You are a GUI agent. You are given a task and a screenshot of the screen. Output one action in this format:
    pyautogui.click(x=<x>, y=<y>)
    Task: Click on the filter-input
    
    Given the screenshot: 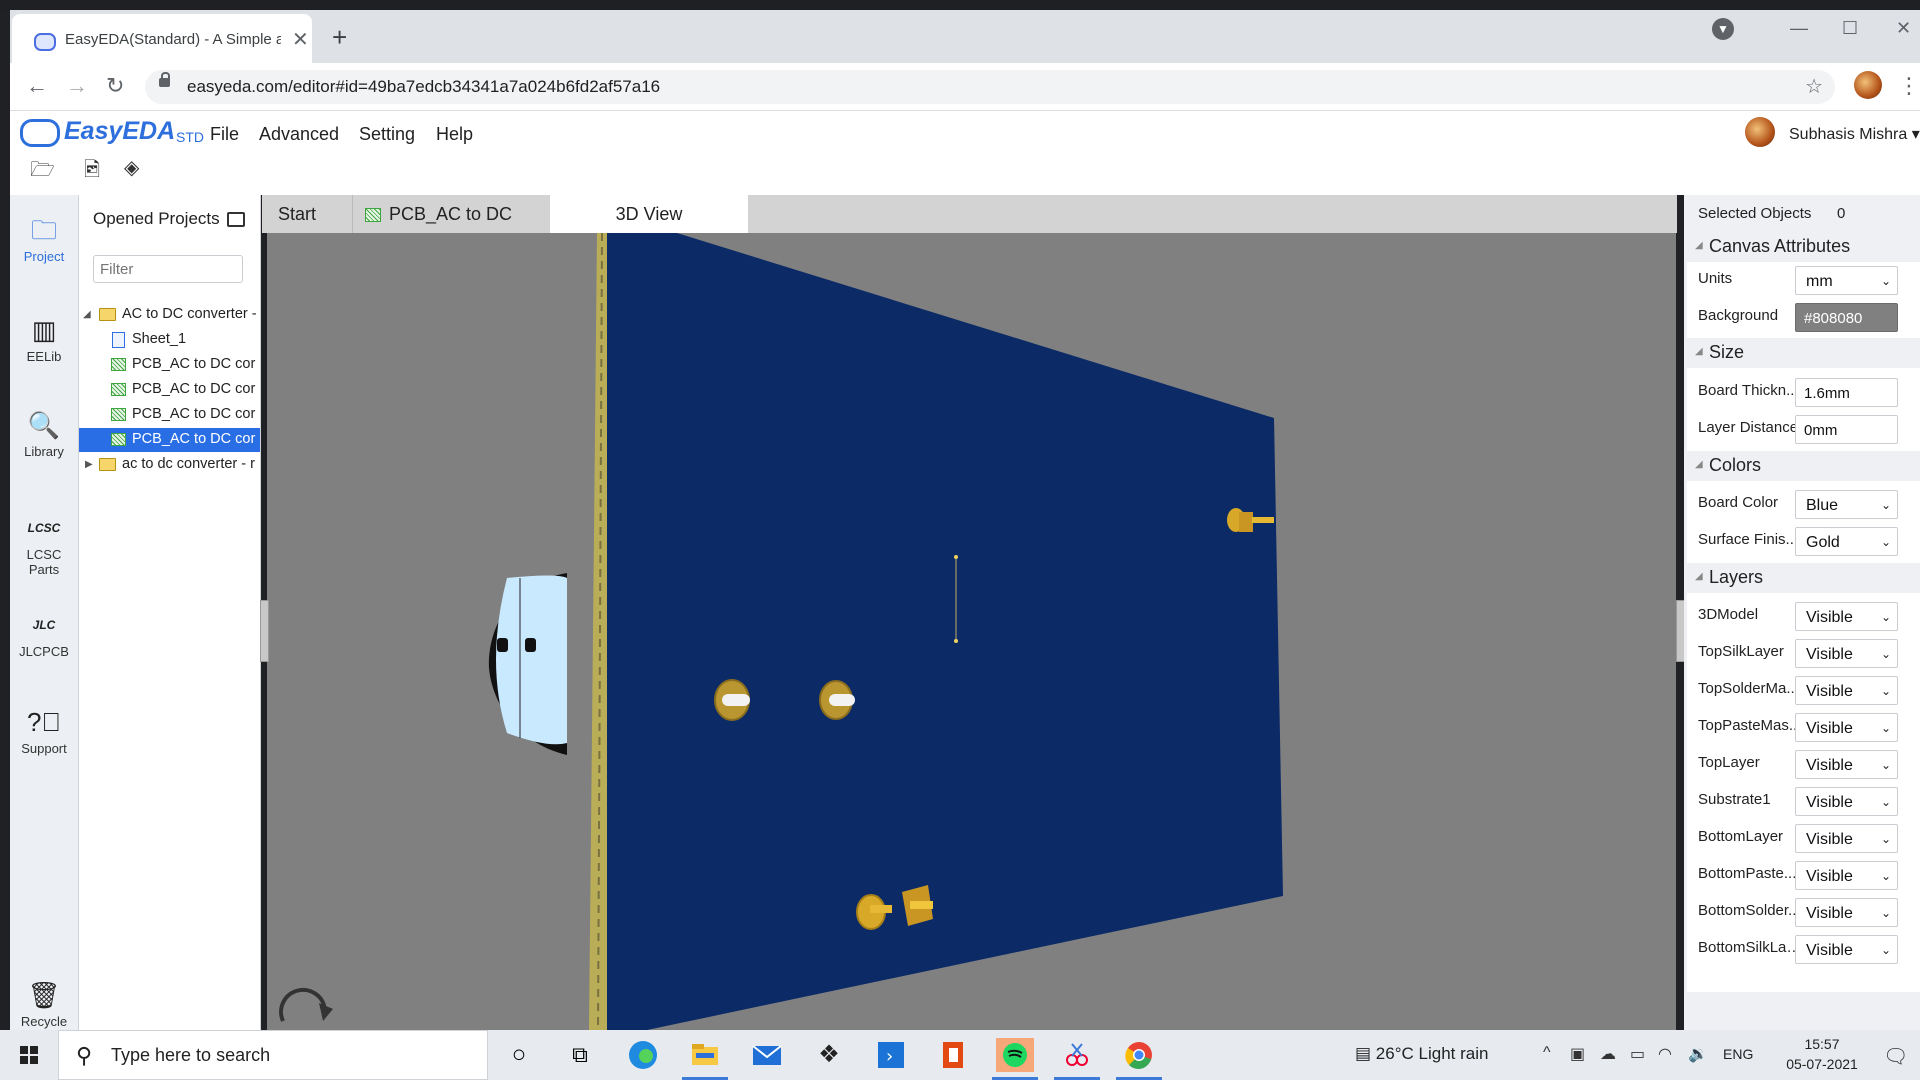 What is the action you would take?
    pyautogui.click(x=168, y=269)
    